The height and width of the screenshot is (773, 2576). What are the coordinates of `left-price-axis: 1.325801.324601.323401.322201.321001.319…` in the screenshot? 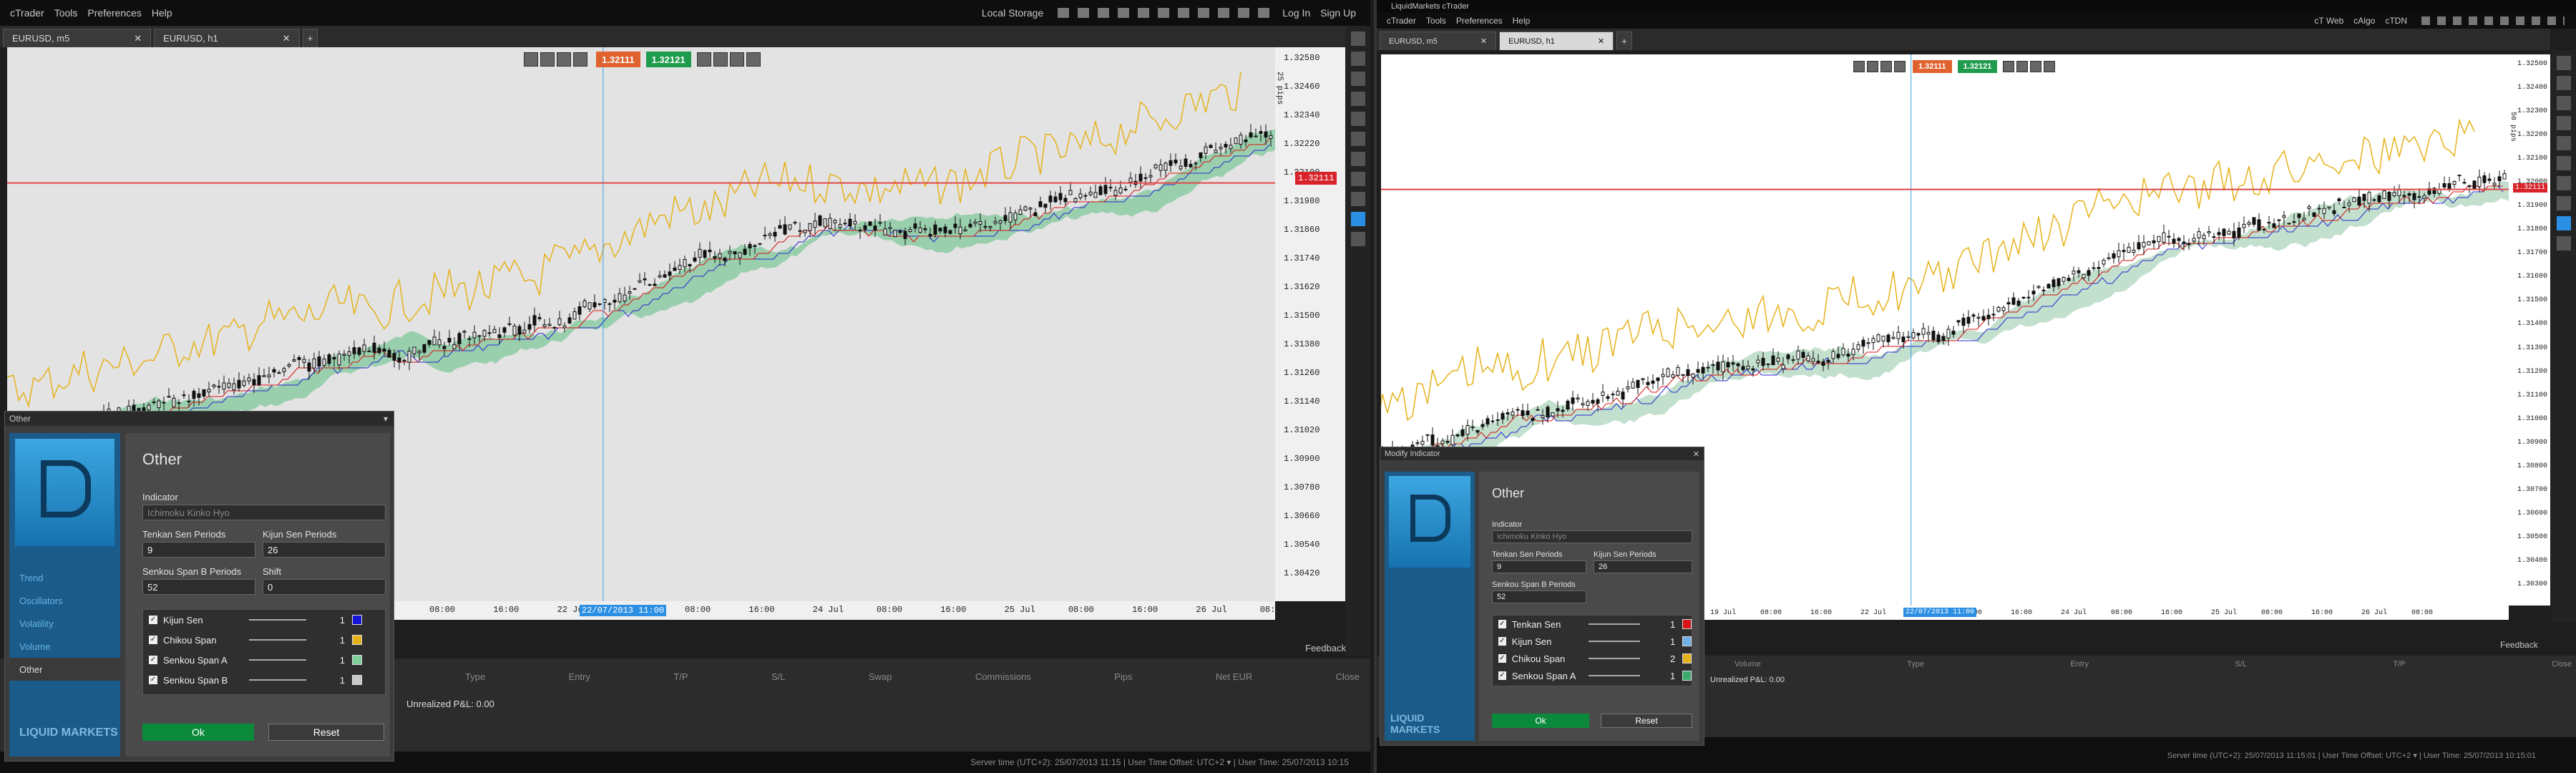 It's located at (1310, 324).